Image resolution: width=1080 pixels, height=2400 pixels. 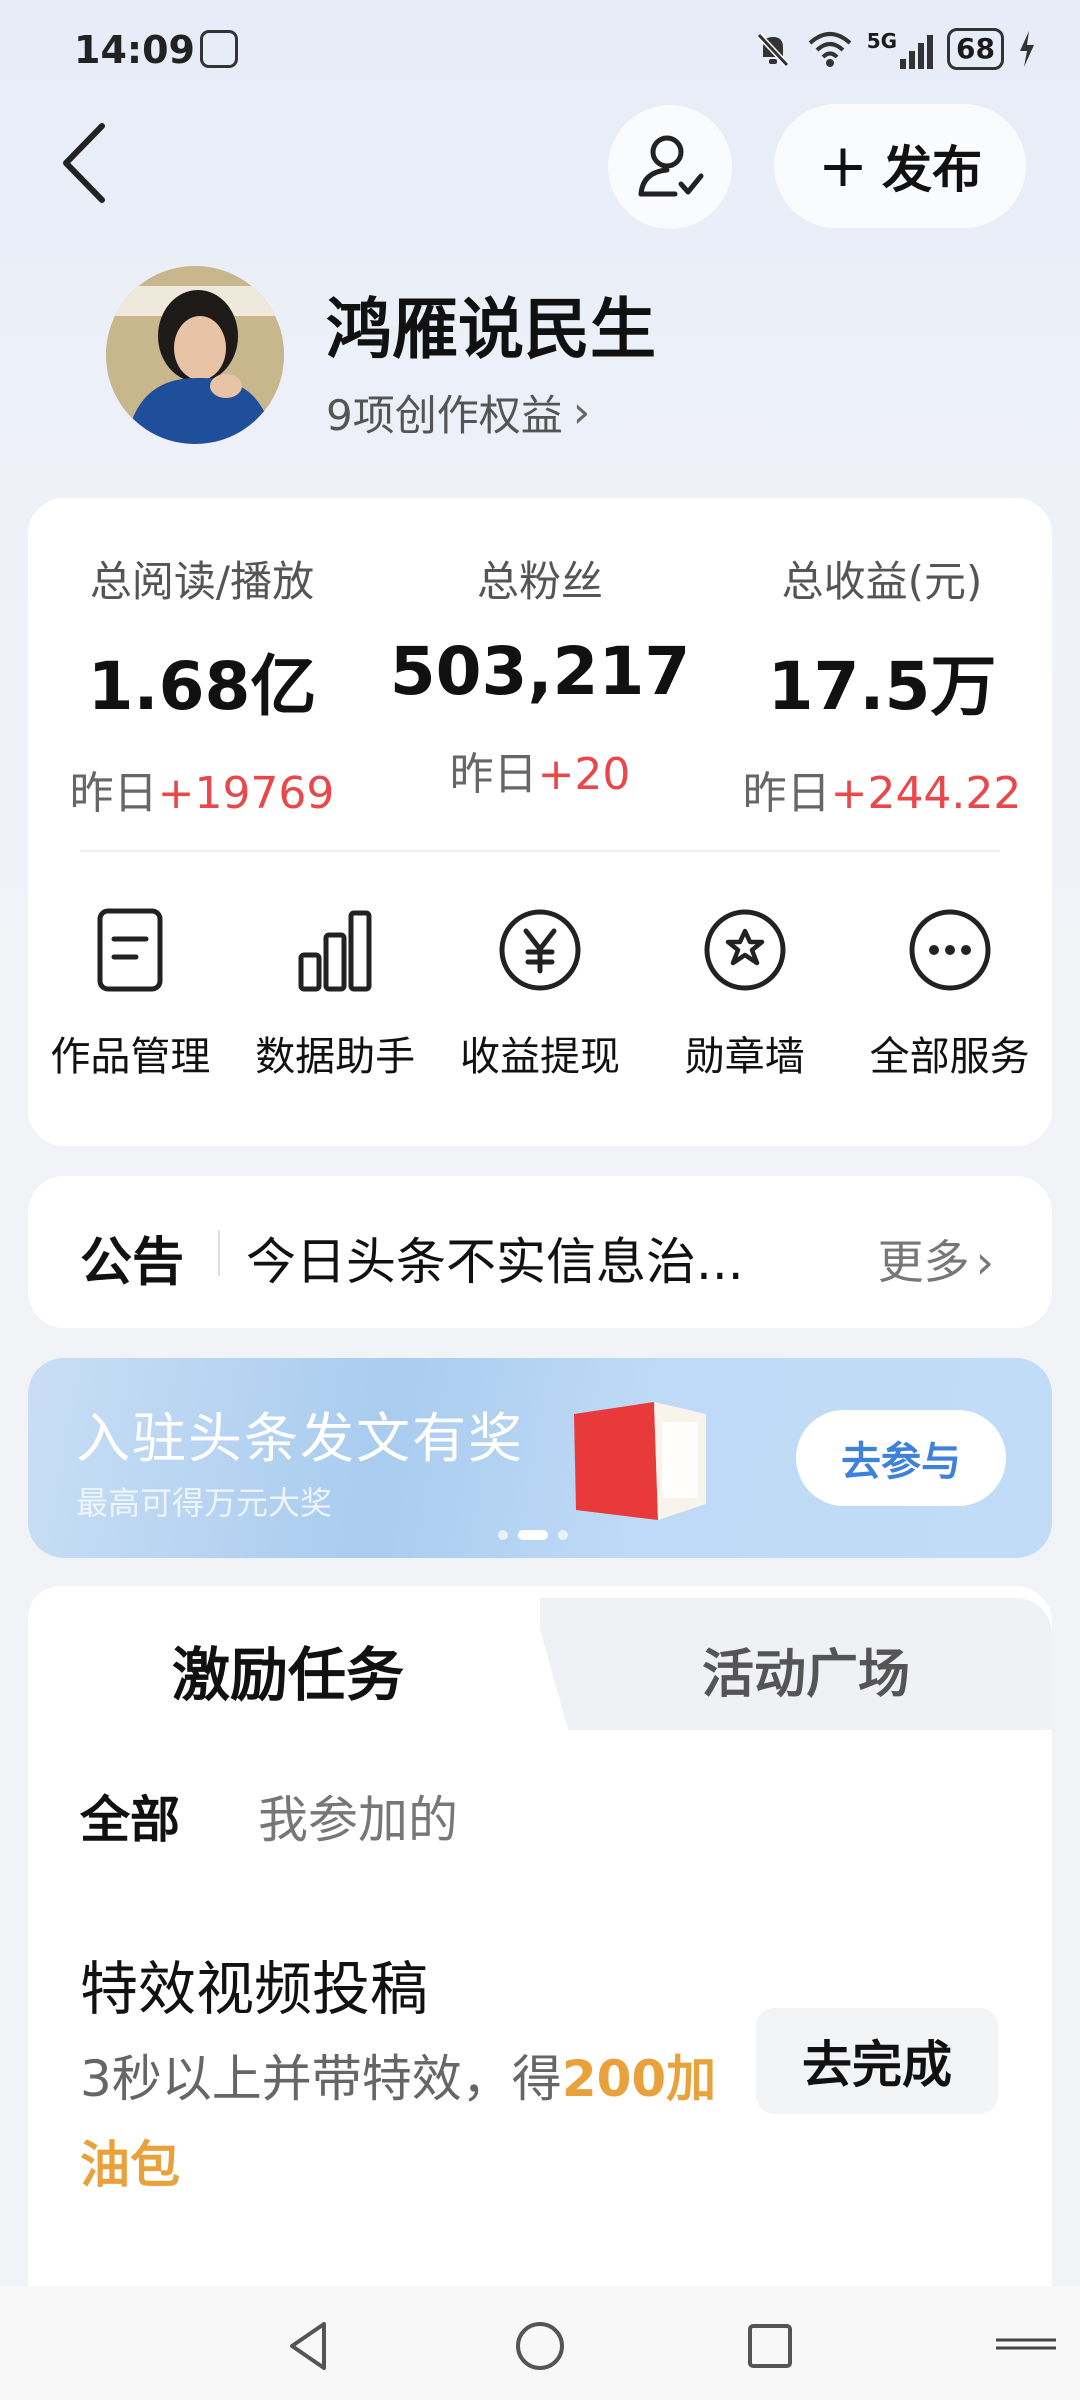 I want to click on avatar, so click(x=195, y=355).